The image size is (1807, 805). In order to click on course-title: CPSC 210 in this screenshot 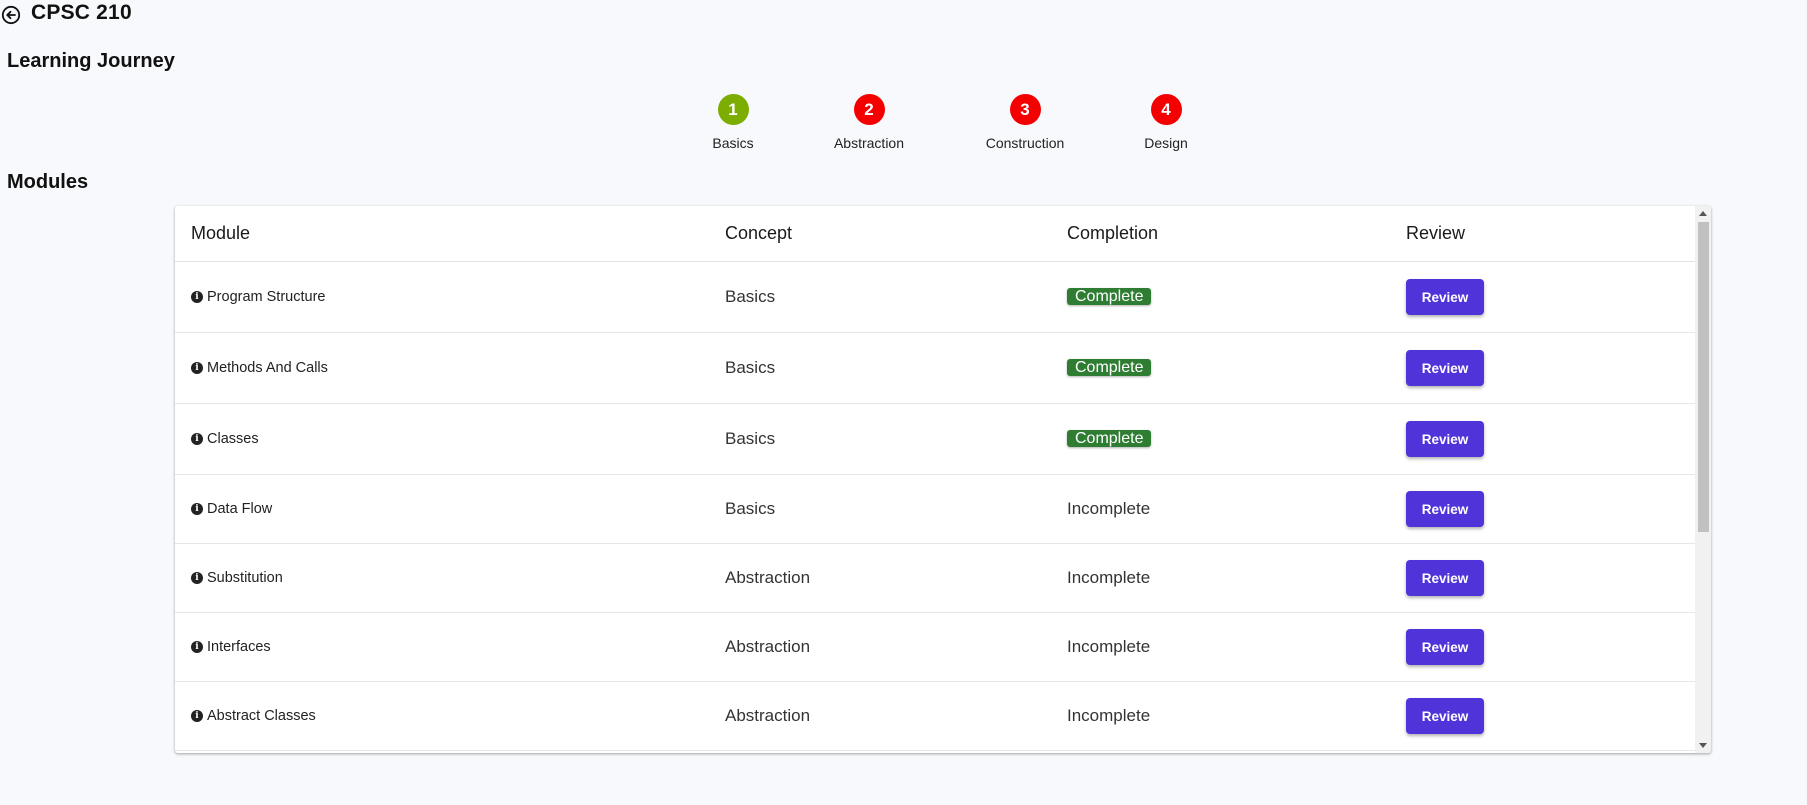, I will do `click(81, 12)`.